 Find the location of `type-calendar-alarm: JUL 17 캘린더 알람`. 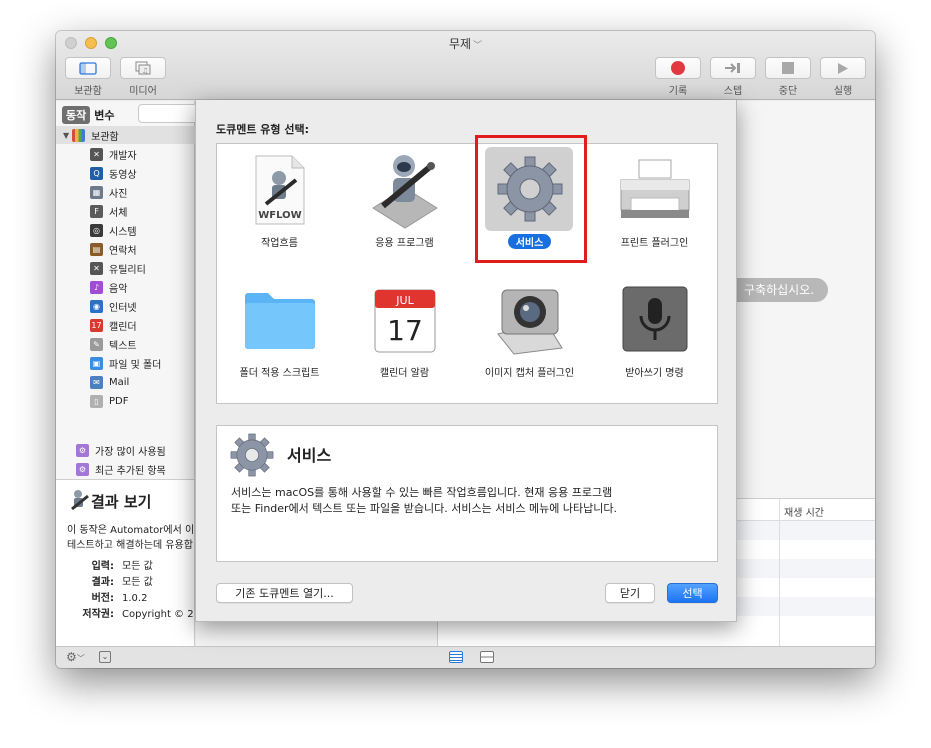

type-calendar-alarm: JUL 17 캘린더 알람 is located at coordinates (404, 334).